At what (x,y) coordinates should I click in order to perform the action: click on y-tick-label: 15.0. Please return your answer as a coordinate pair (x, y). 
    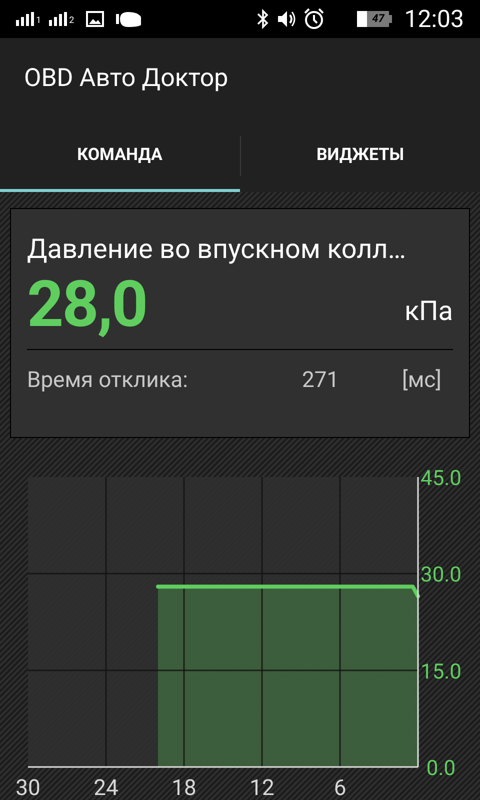
    Looking at the image, I should click on (441, 672).